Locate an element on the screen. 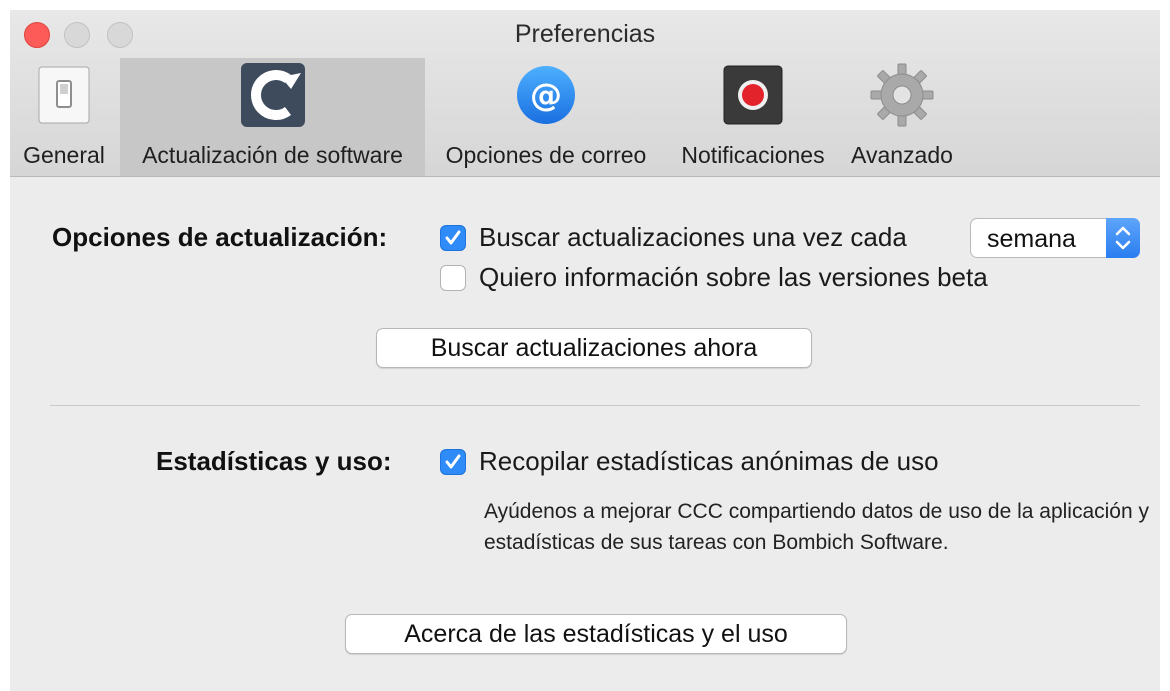 The image size is (1170, 691). check-updates-label: Buscar actualizaciones una vez cada is located at coordinates (693, 237).